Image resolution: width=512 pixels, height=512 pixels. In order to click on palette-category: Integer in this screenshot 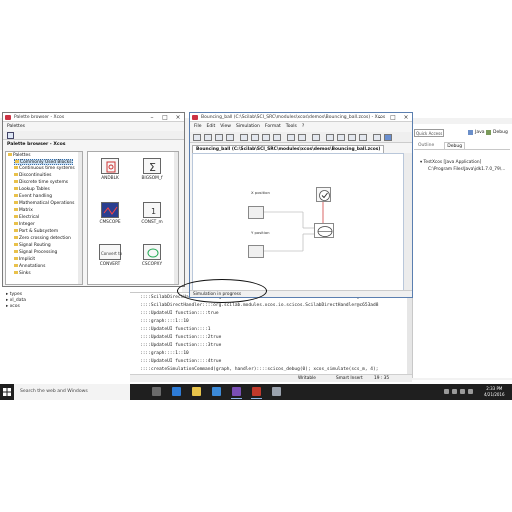, I will do `click(24, 225)`.